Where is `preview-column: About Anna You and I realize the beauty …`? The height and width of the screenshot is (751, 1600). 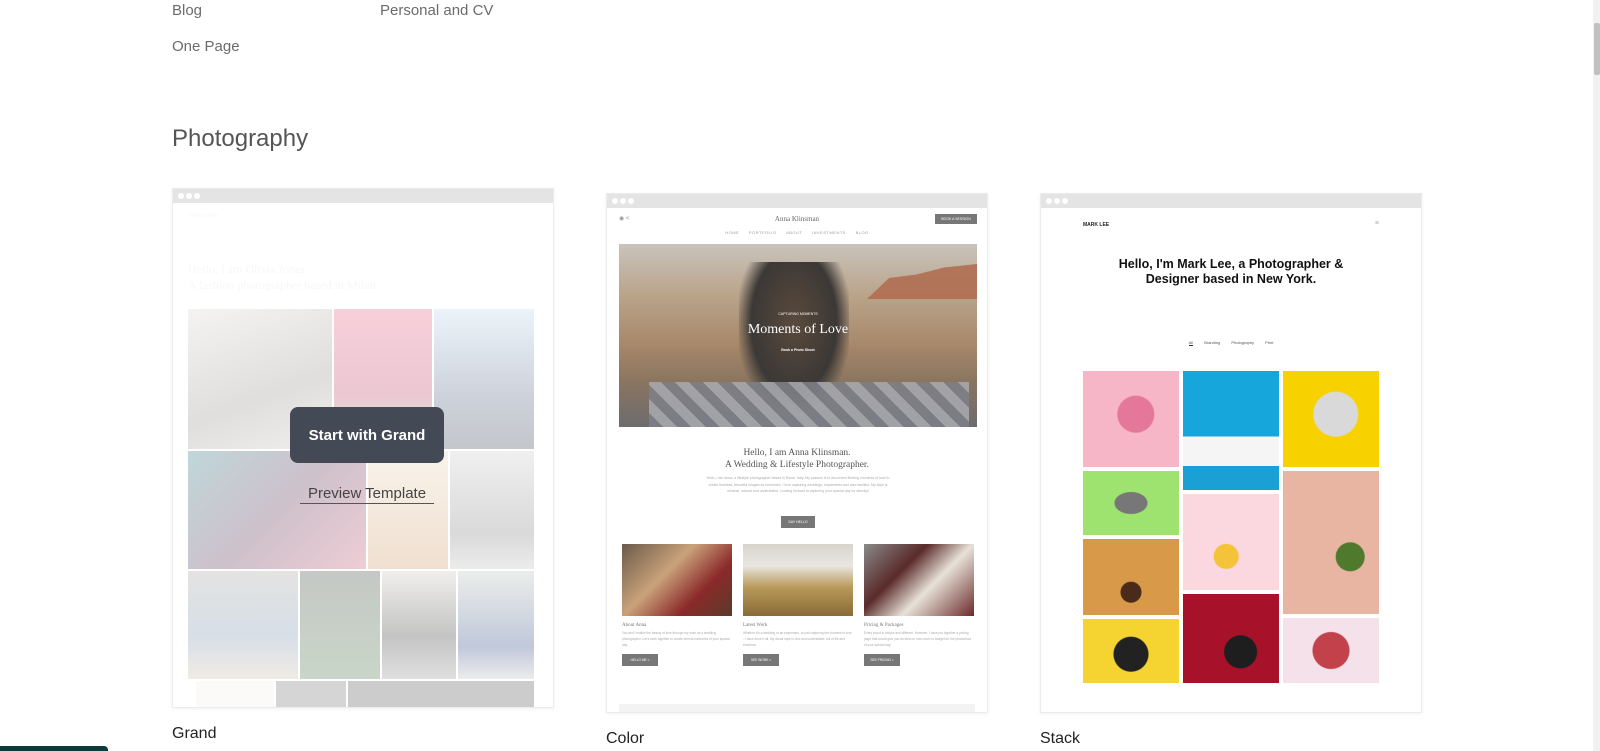 preview-column: About Anna You and I realize the beauty … is located at coordinates (677, 605).